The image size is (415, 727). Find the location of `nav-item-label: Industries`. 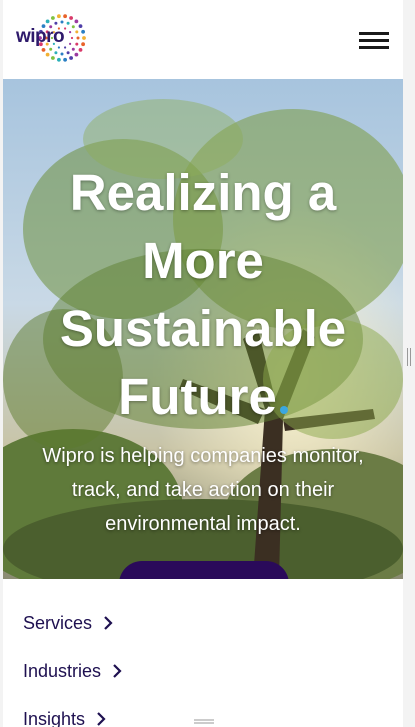

nav-item-label: Industries is located at coordinates (62, 670).